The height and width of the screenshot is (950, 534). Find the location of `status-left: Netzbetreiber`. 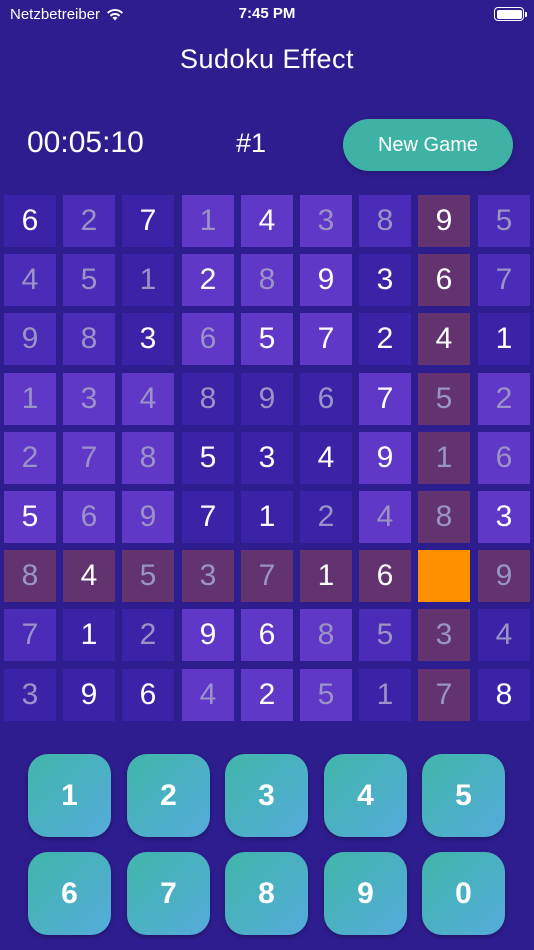

status-left: Netzbetreiber is located at coordinates (67, 14).